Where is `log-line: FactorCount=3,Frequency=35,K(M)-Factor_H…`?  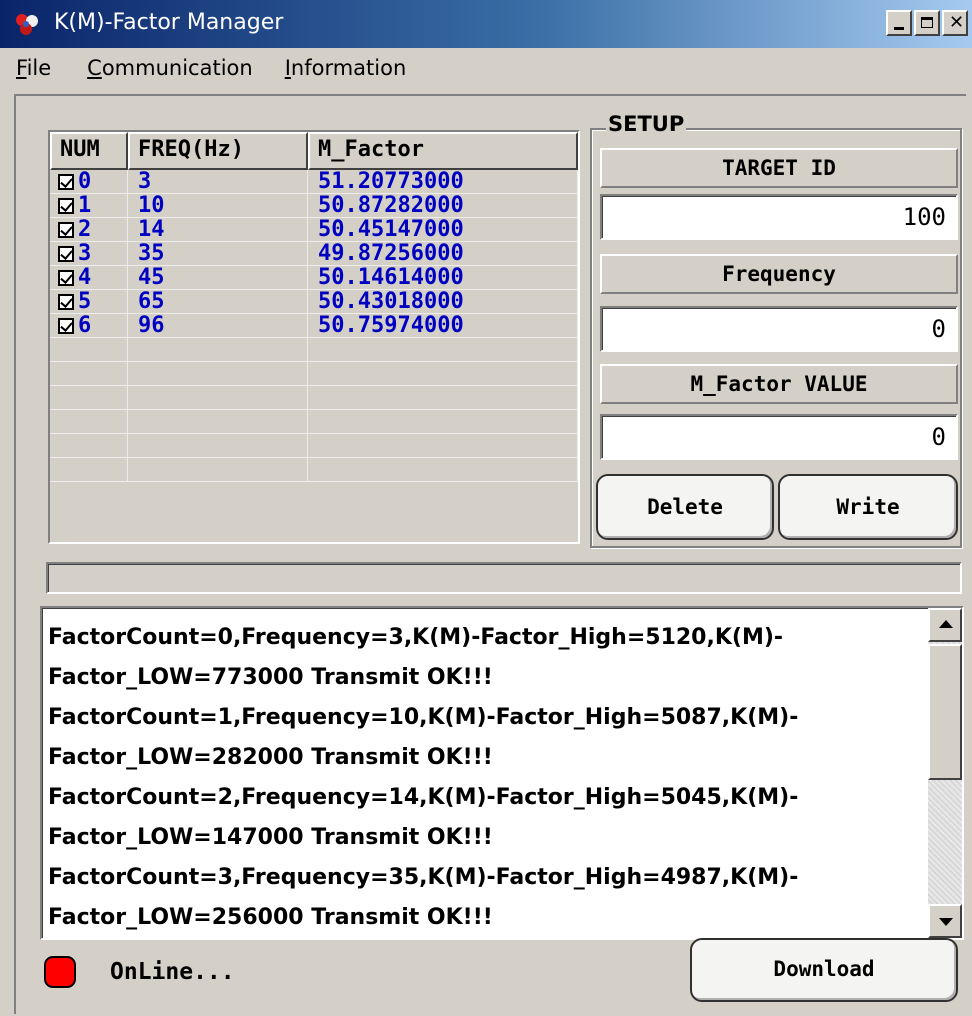 log-line: FactorCount=3,Frequency=35,K(M)-Factor_H… is located at coordinates (423, 877).